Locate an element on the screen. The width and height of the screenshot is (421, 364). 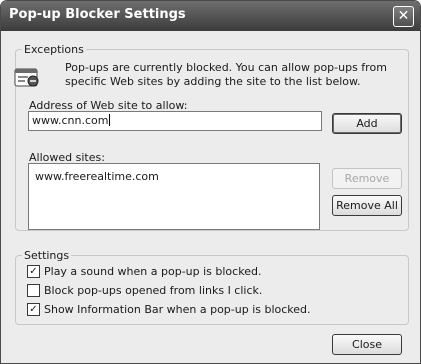
popup-blocked-icon is located at coordinates (26, 77).